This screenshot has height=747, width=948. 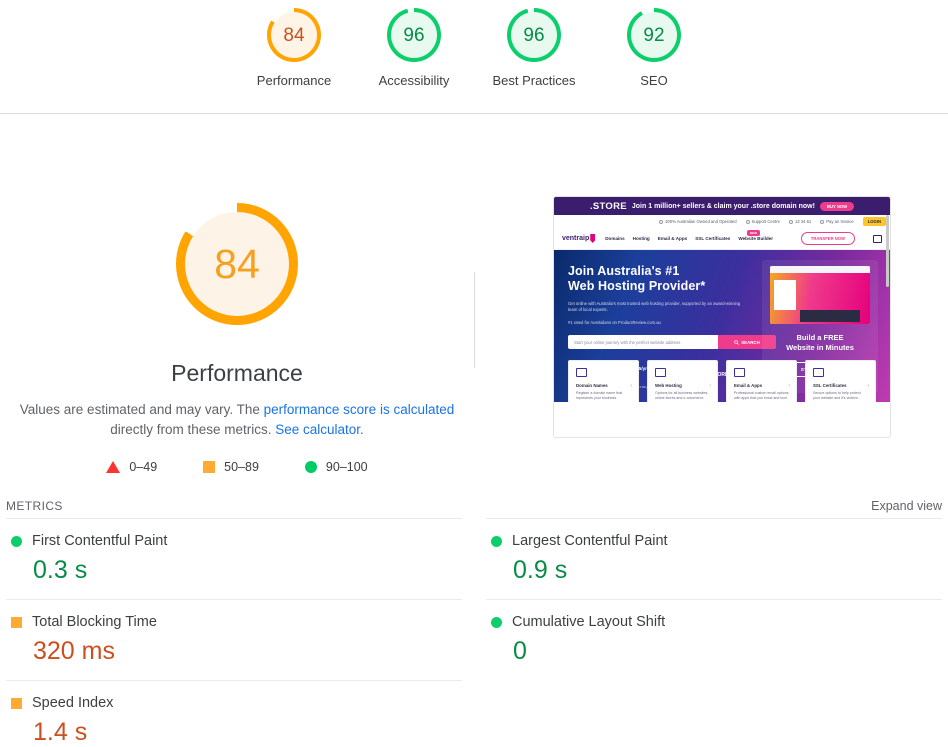 What do you see at coordinates (581, 372) in the screenshot?
I see `domain-icon` at bounding box center [581, 372].